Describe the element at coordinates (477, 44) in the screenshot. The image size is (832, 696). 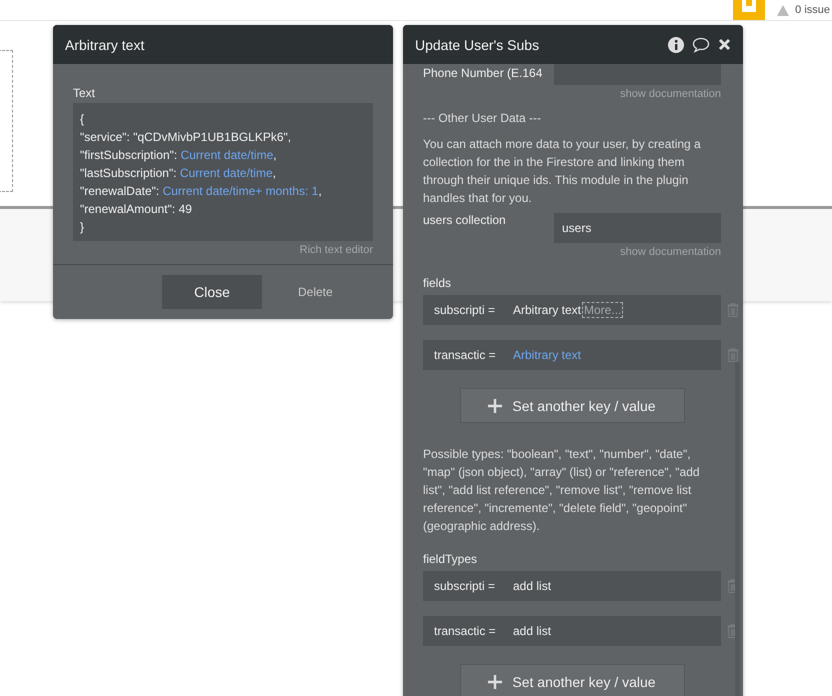
I see `panel-title: Update User's Subs` at that location.